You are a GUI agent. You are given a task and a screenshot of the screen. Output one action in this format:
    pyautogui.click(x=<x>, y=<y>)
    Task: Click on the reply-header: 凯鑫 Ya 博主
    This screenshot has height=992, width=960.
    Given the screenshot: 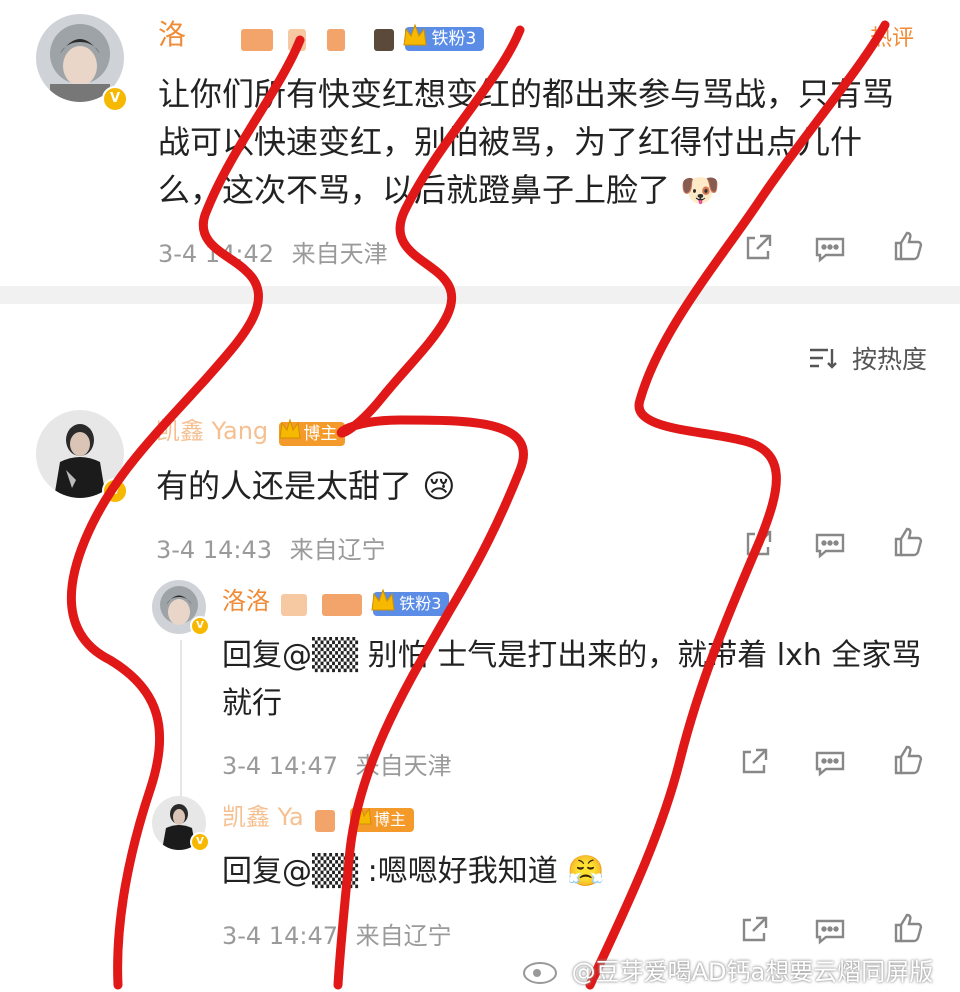 What is the action you would take?
    pyautogui.click(x=502, y=816)
    